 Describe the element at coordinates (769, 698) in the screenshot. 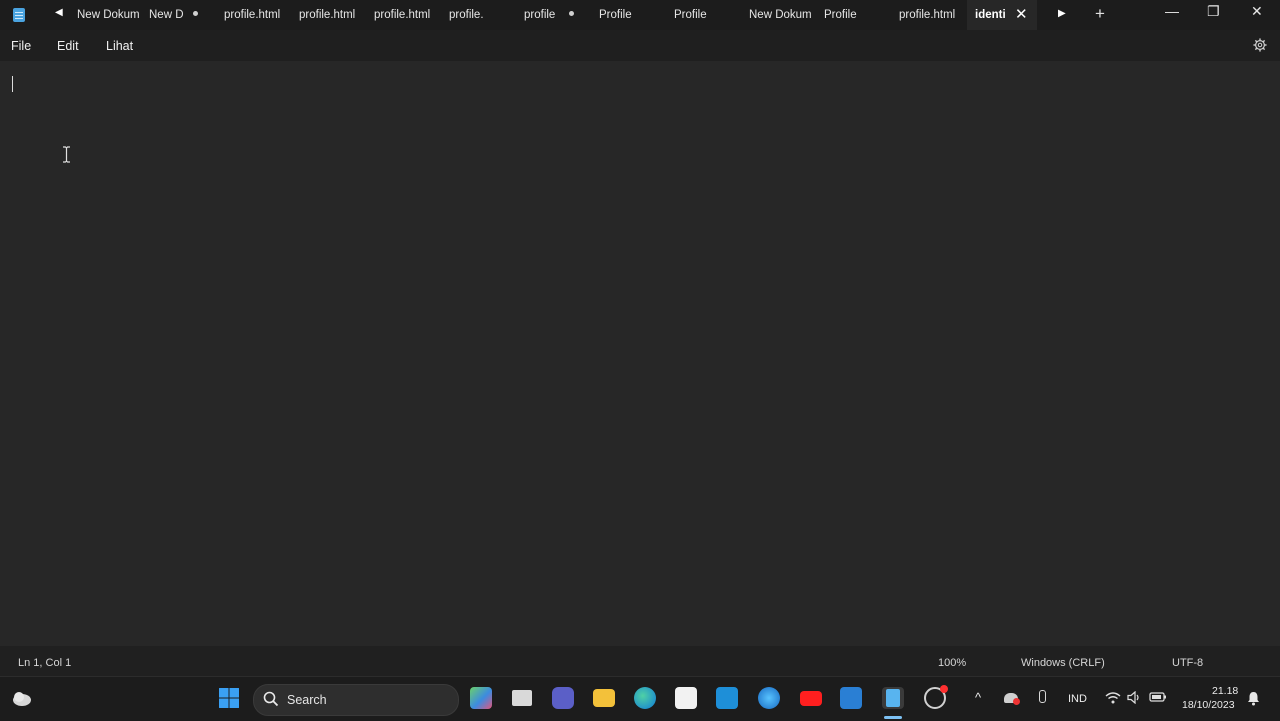

I see `browser-icon` at that location.